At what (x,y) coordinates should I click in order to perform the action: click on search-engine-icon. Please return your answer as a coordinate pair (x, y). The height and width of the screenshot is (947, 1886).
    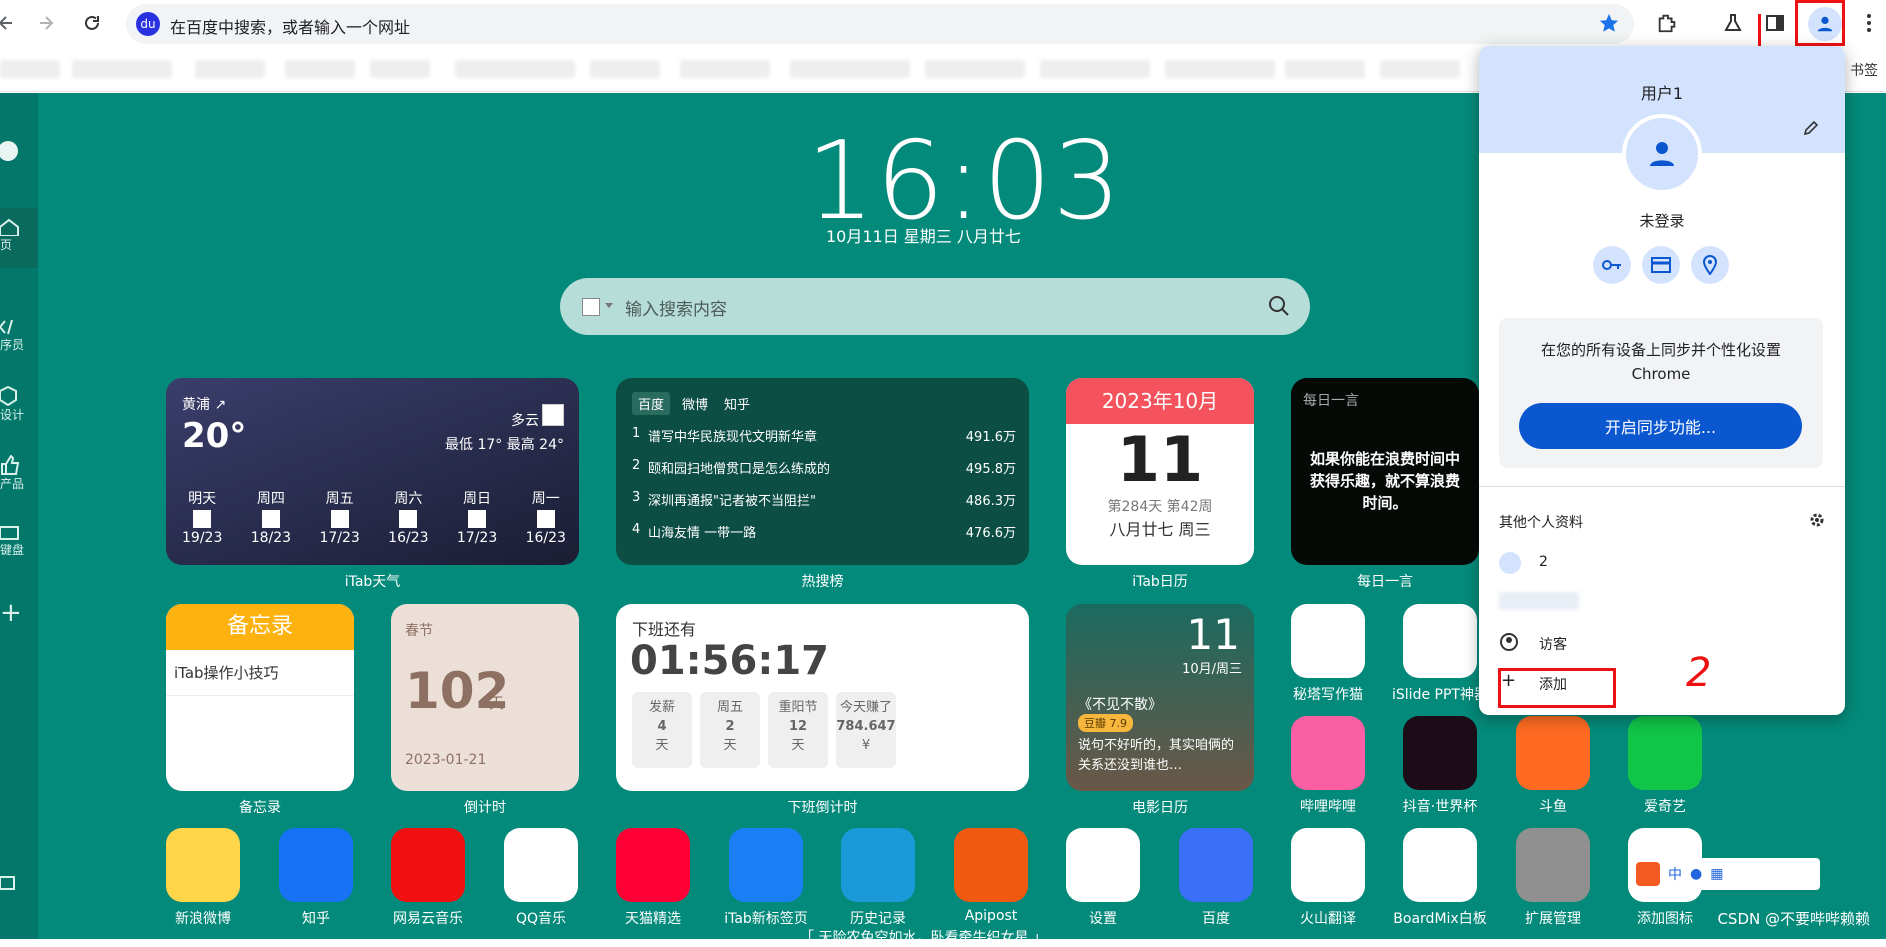
    Looking at the image, I should click on (591, 307).